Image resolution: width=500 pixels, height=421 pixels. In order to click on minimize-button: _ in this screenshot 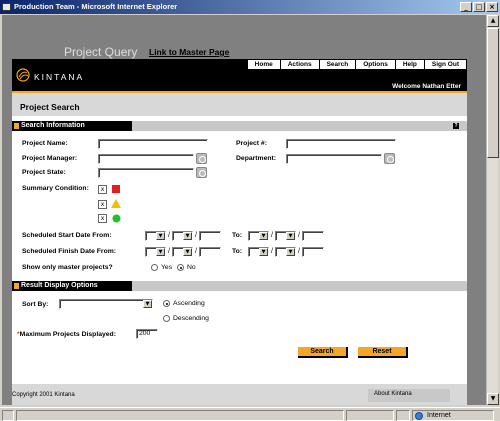, I will do `click(466, 7)`.